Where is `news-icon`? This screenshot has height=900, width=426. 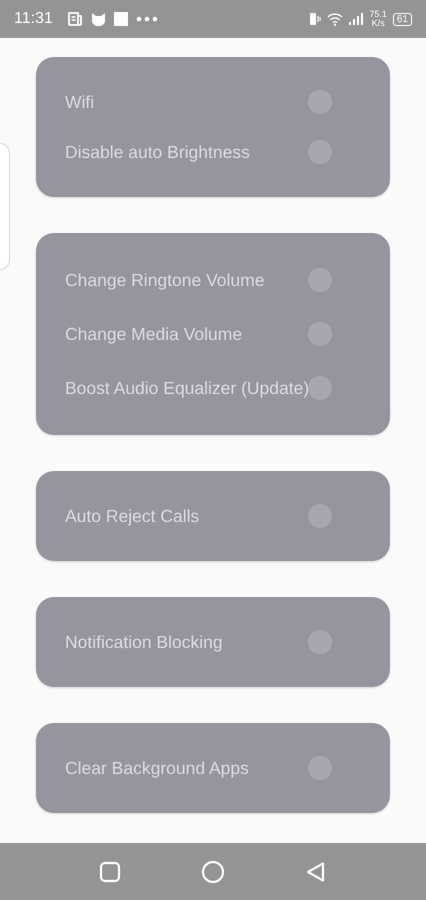
news-icon is located at coordinates (74, 19).